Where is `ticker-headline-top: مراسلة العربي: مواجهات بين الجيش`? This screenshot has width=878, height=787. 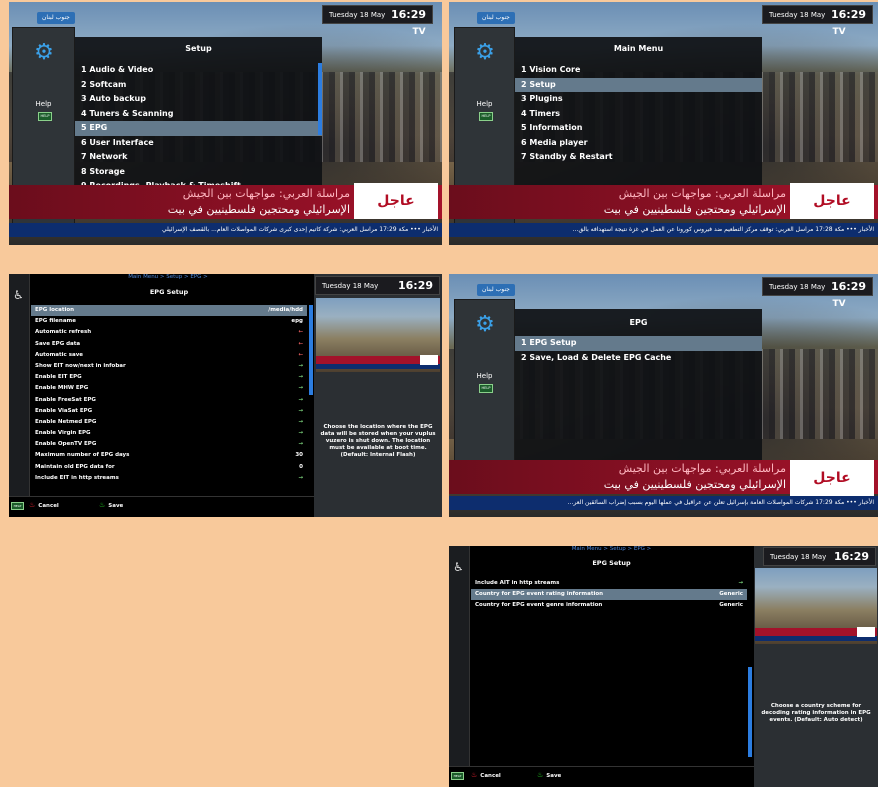 ticker-headline-top: مراسلة العربي: مواجهات بين الجيش is located at coordinates (702, 468).